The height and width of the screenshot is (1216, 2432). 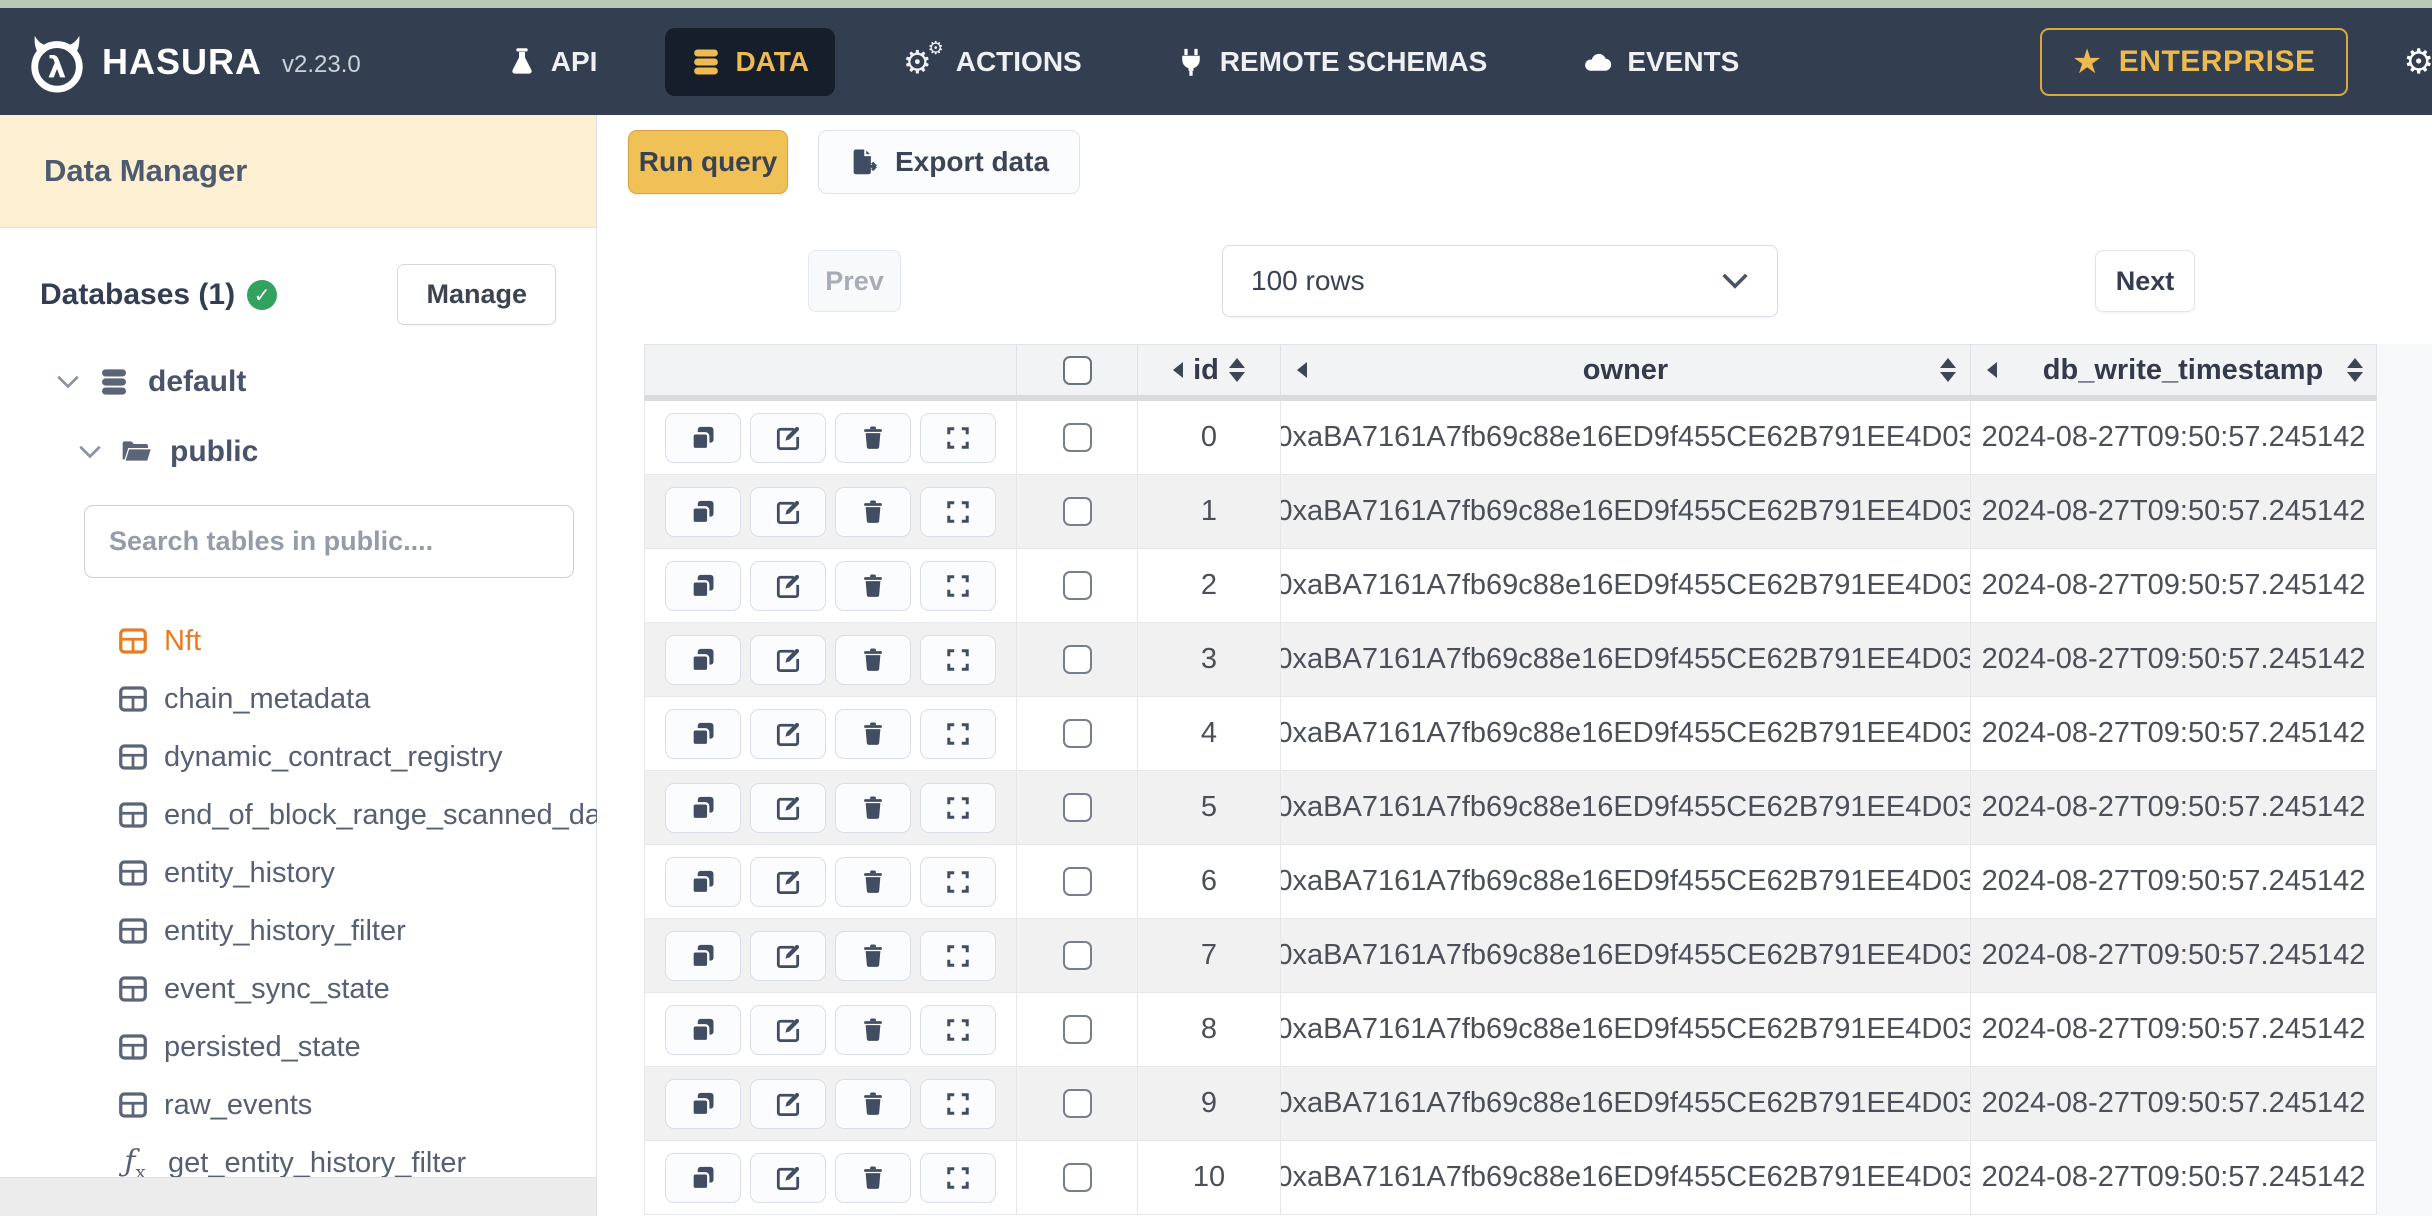 What do you see at coordinates (298, 699) in the screenshot?
I see `sidebar-table-item: chain_metadata` at bounding box center [298, 699].